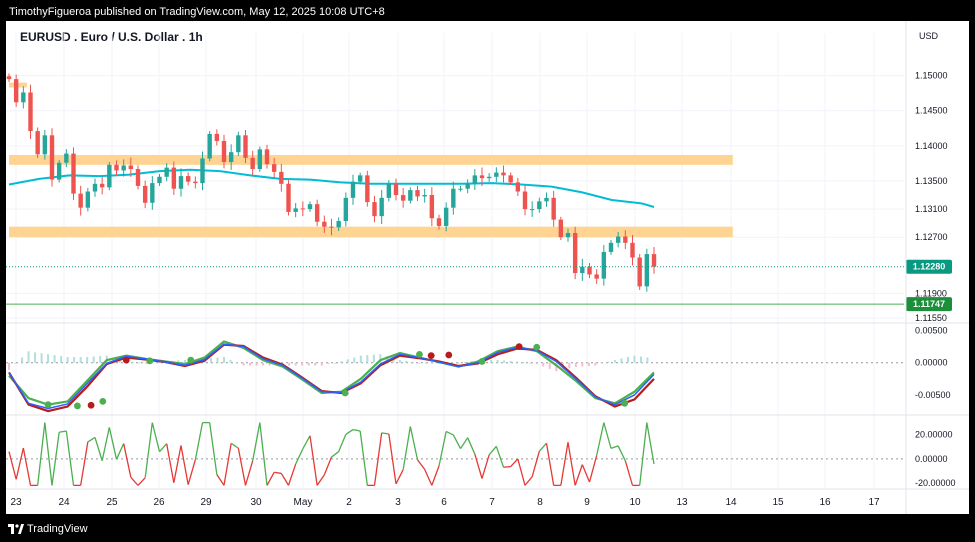 The image size is (975, 542). I want to click on currency-label: USD, so click(929, 36).